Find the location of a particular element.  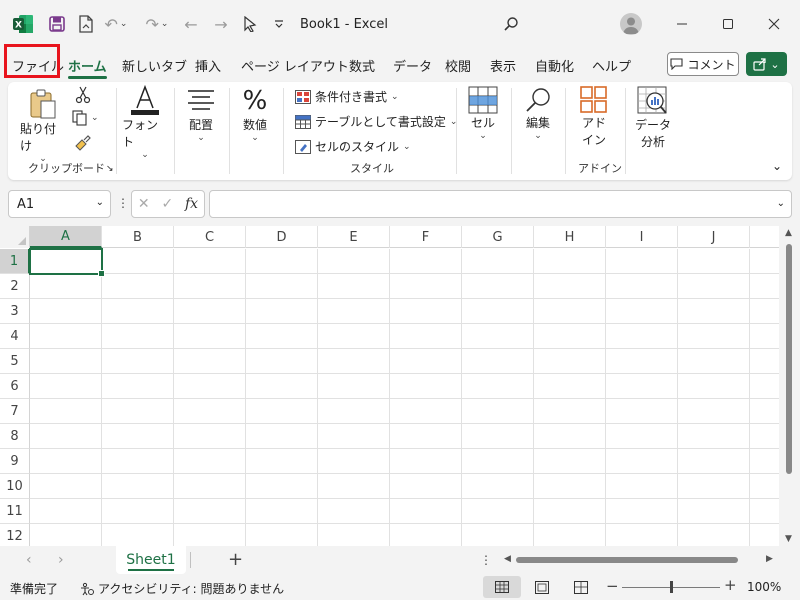

normal-view-button is located at coordinates (502, 587).